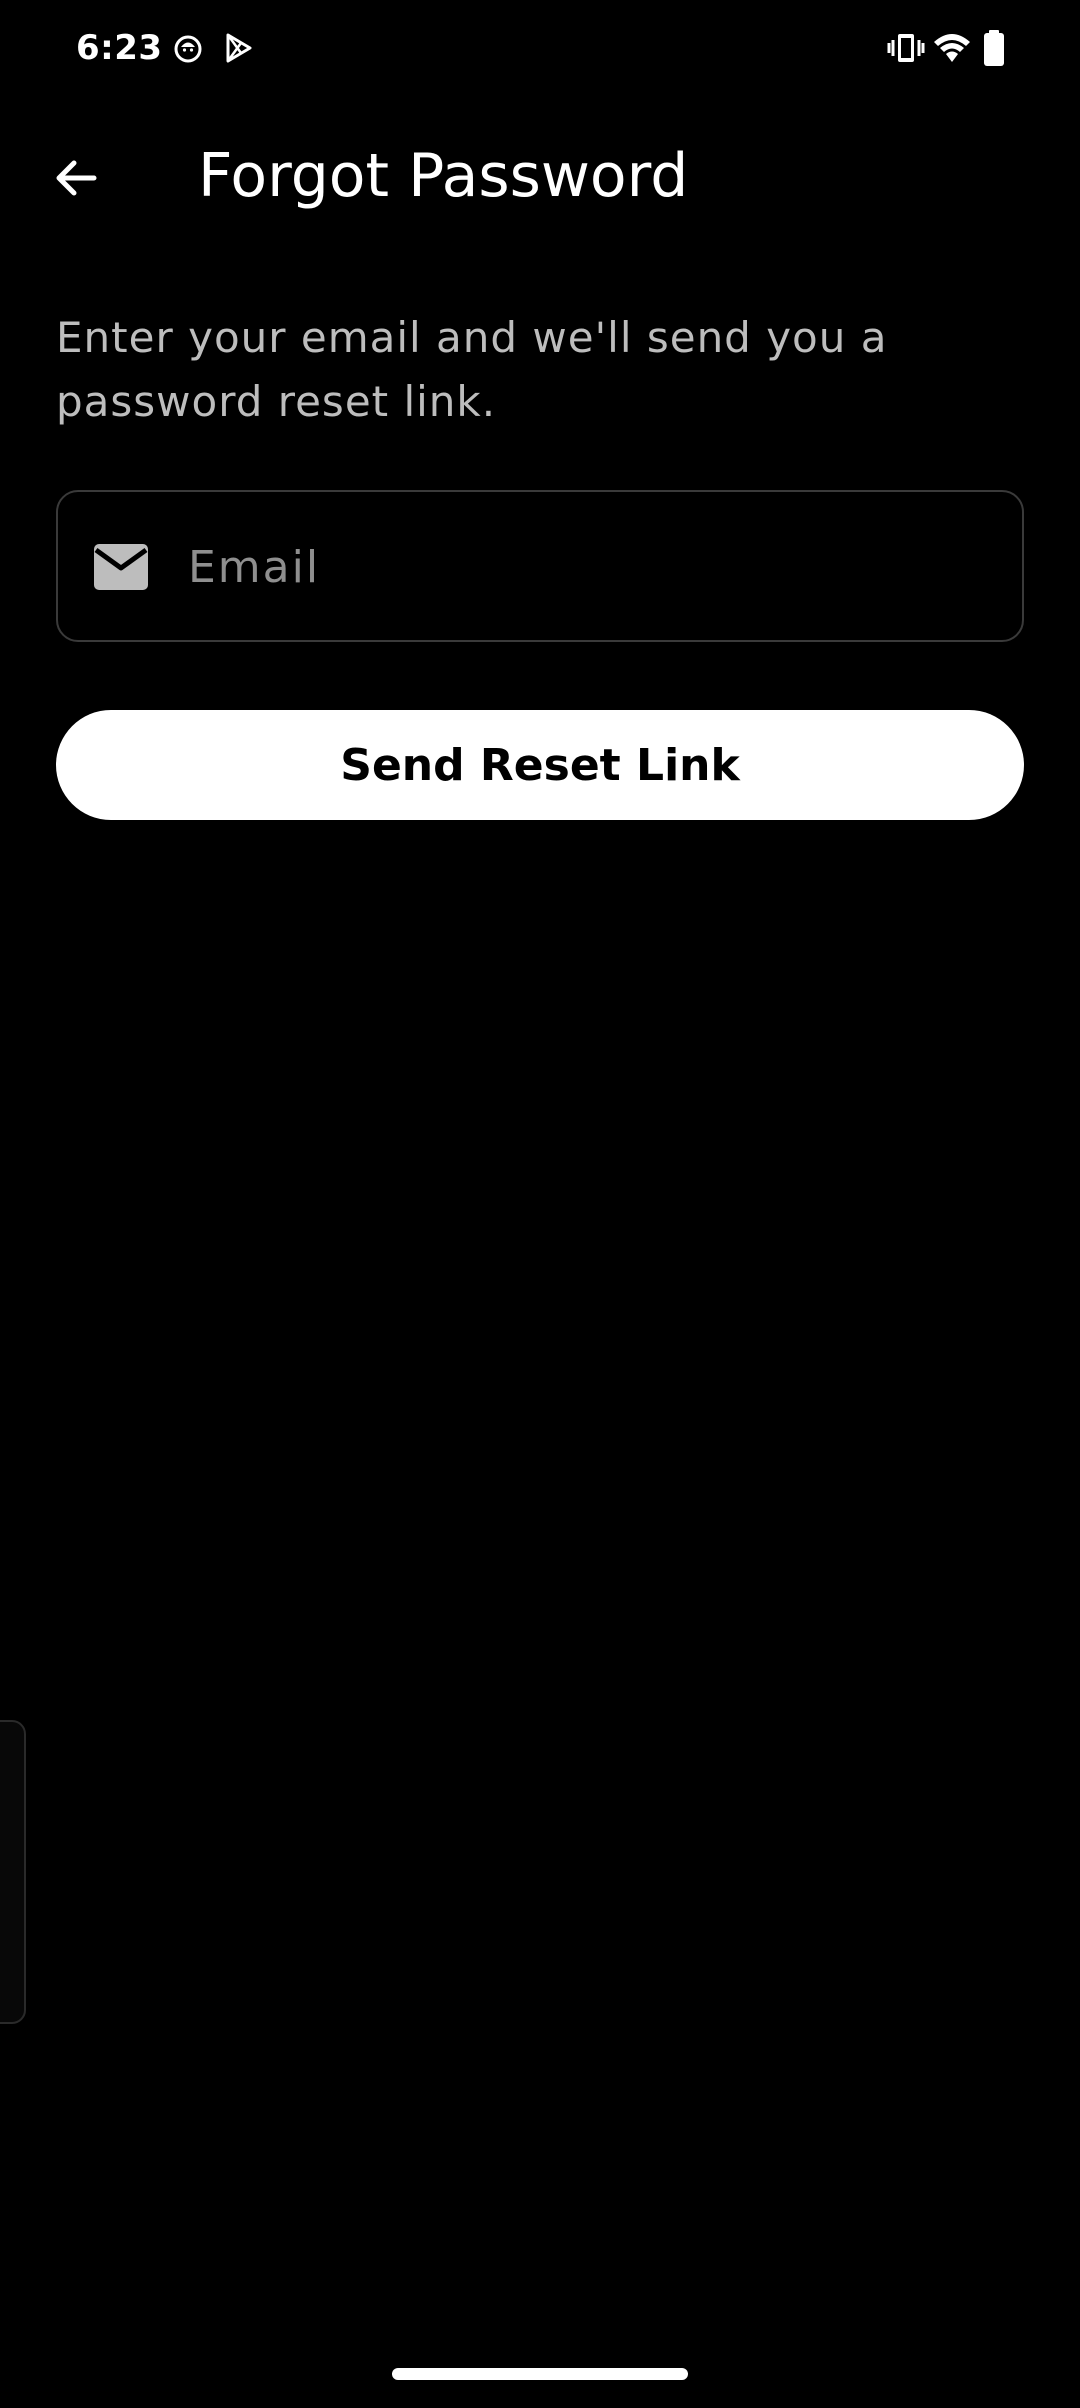 The height and width of the screenshot is (2408, 1080). What do you see at coordinates (239, 48) in the screenshot?
I see `play-store-icon` at bounding box center [239, 48].